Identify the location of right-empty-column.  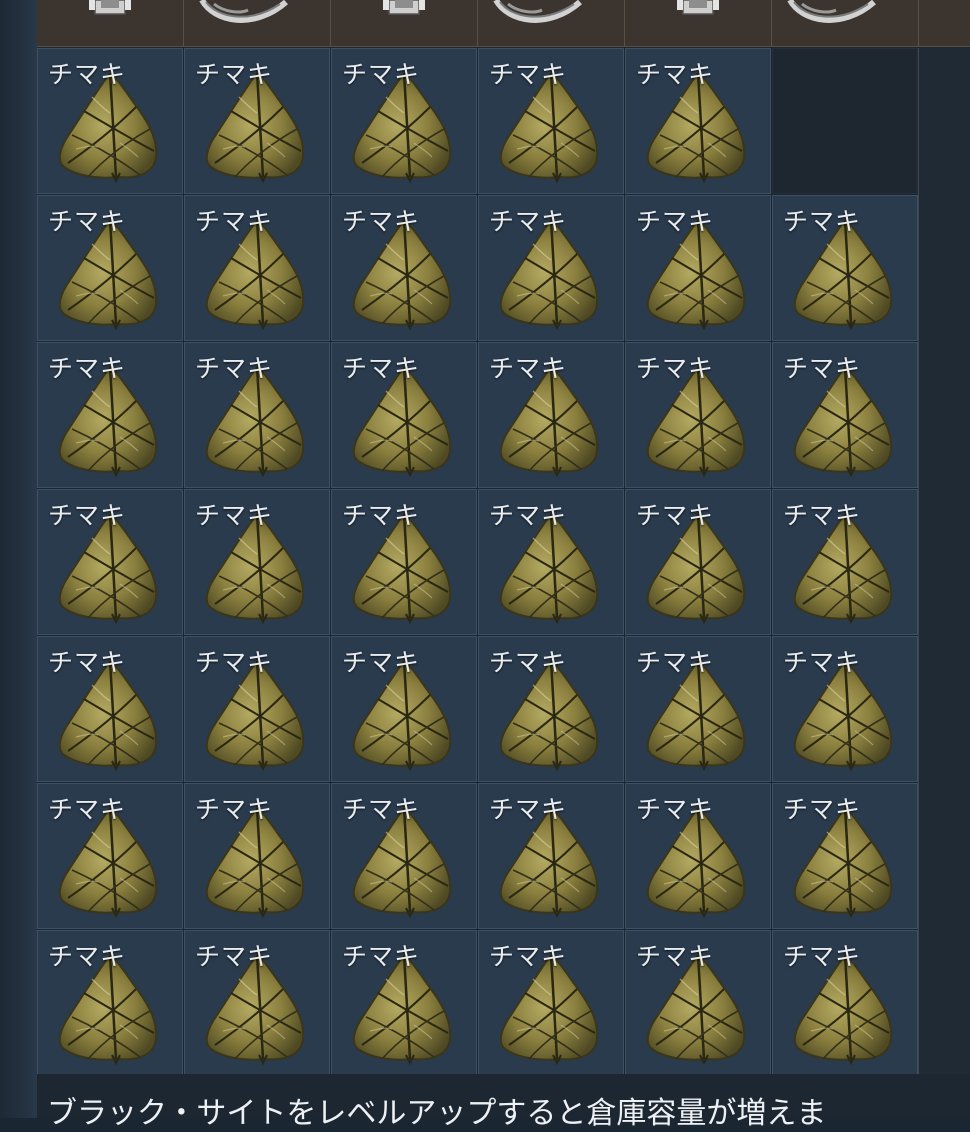
(944, 561).